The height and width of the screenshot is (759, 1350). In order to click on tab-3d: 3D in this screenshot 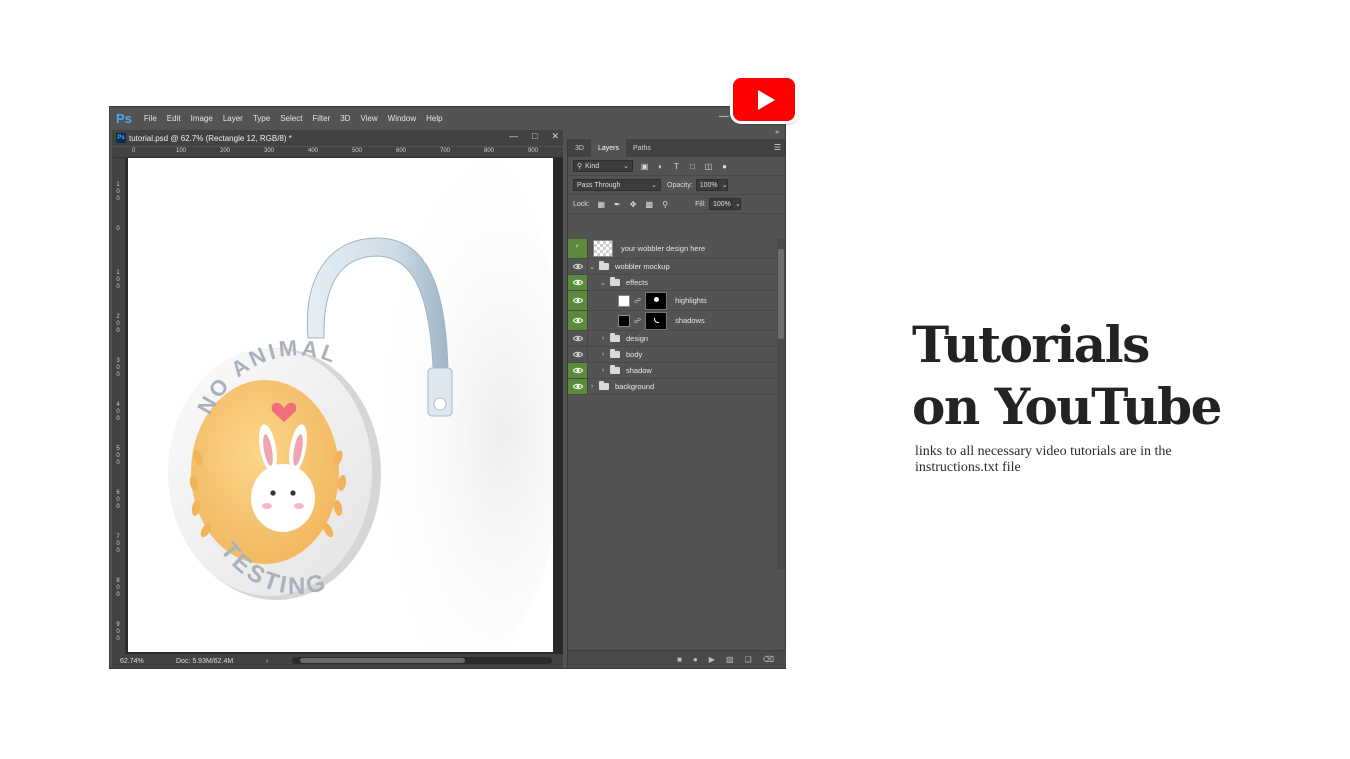, I will do `click(579, 148)`.